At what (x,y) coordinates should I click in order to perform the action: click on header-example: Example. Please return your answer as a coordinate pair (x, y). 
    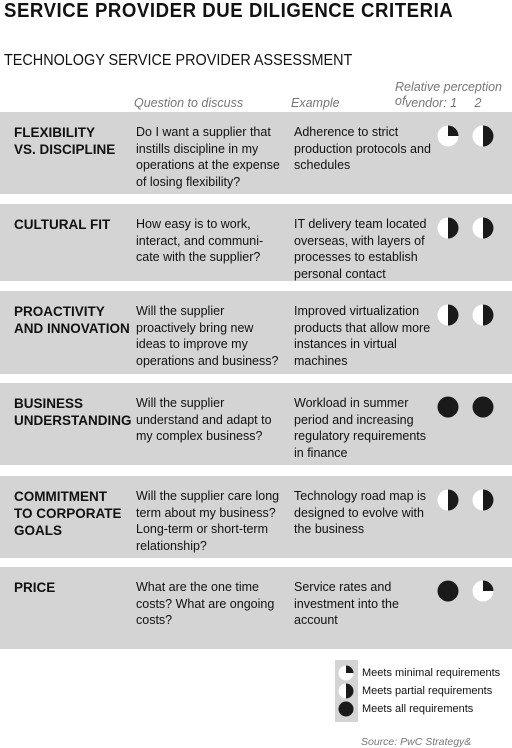
    Looking at the image, I should click on (315, 103).